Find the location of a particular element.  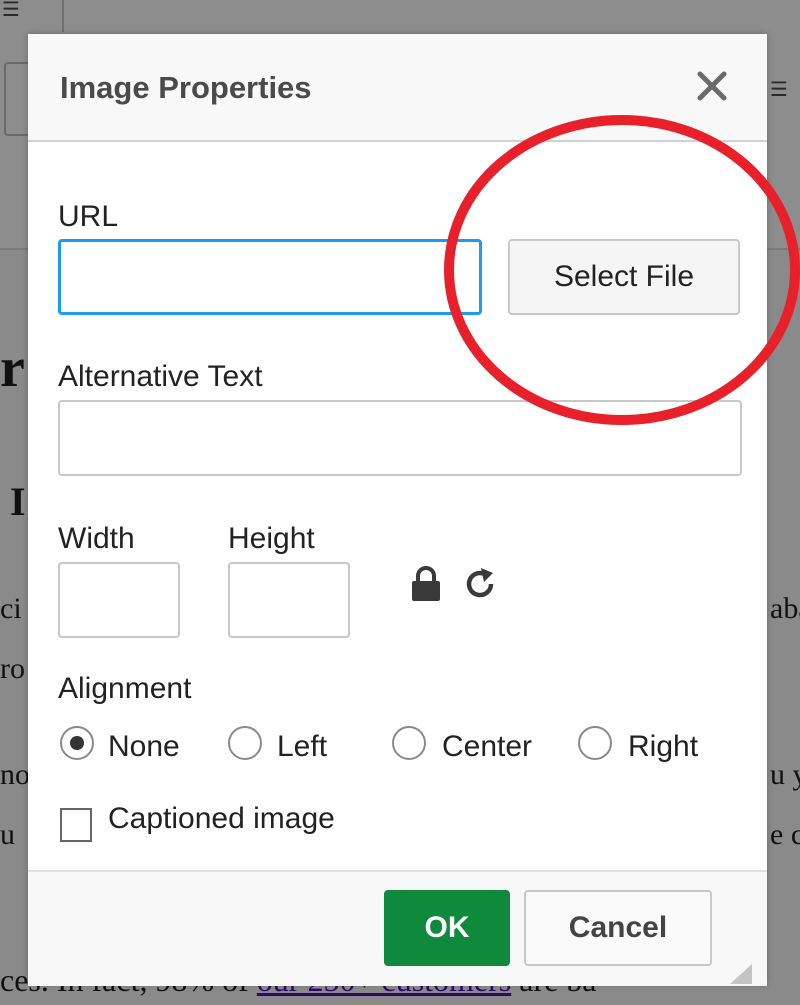

align-none-radio is located at coordinates (77, 743).